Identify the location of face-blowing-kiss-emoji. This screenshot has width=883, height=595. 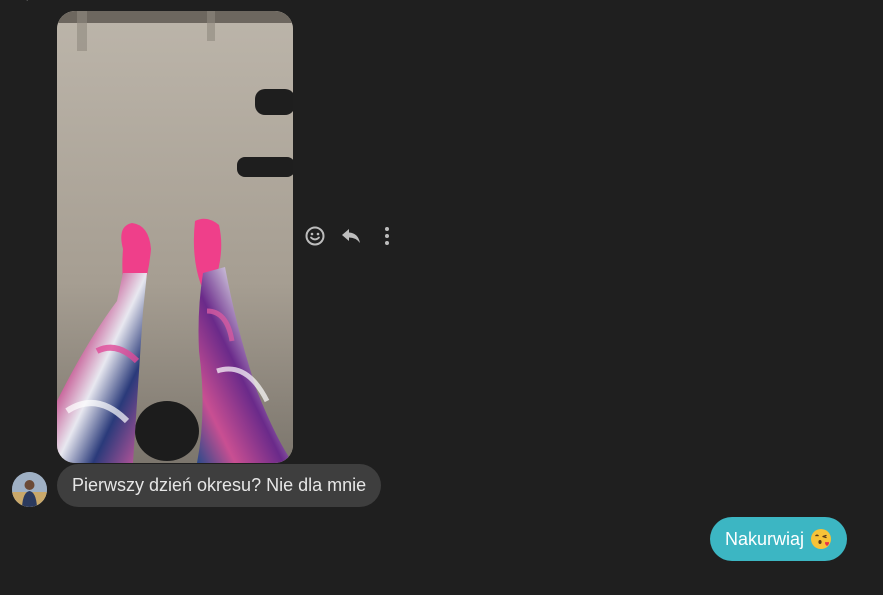
(821, 539).